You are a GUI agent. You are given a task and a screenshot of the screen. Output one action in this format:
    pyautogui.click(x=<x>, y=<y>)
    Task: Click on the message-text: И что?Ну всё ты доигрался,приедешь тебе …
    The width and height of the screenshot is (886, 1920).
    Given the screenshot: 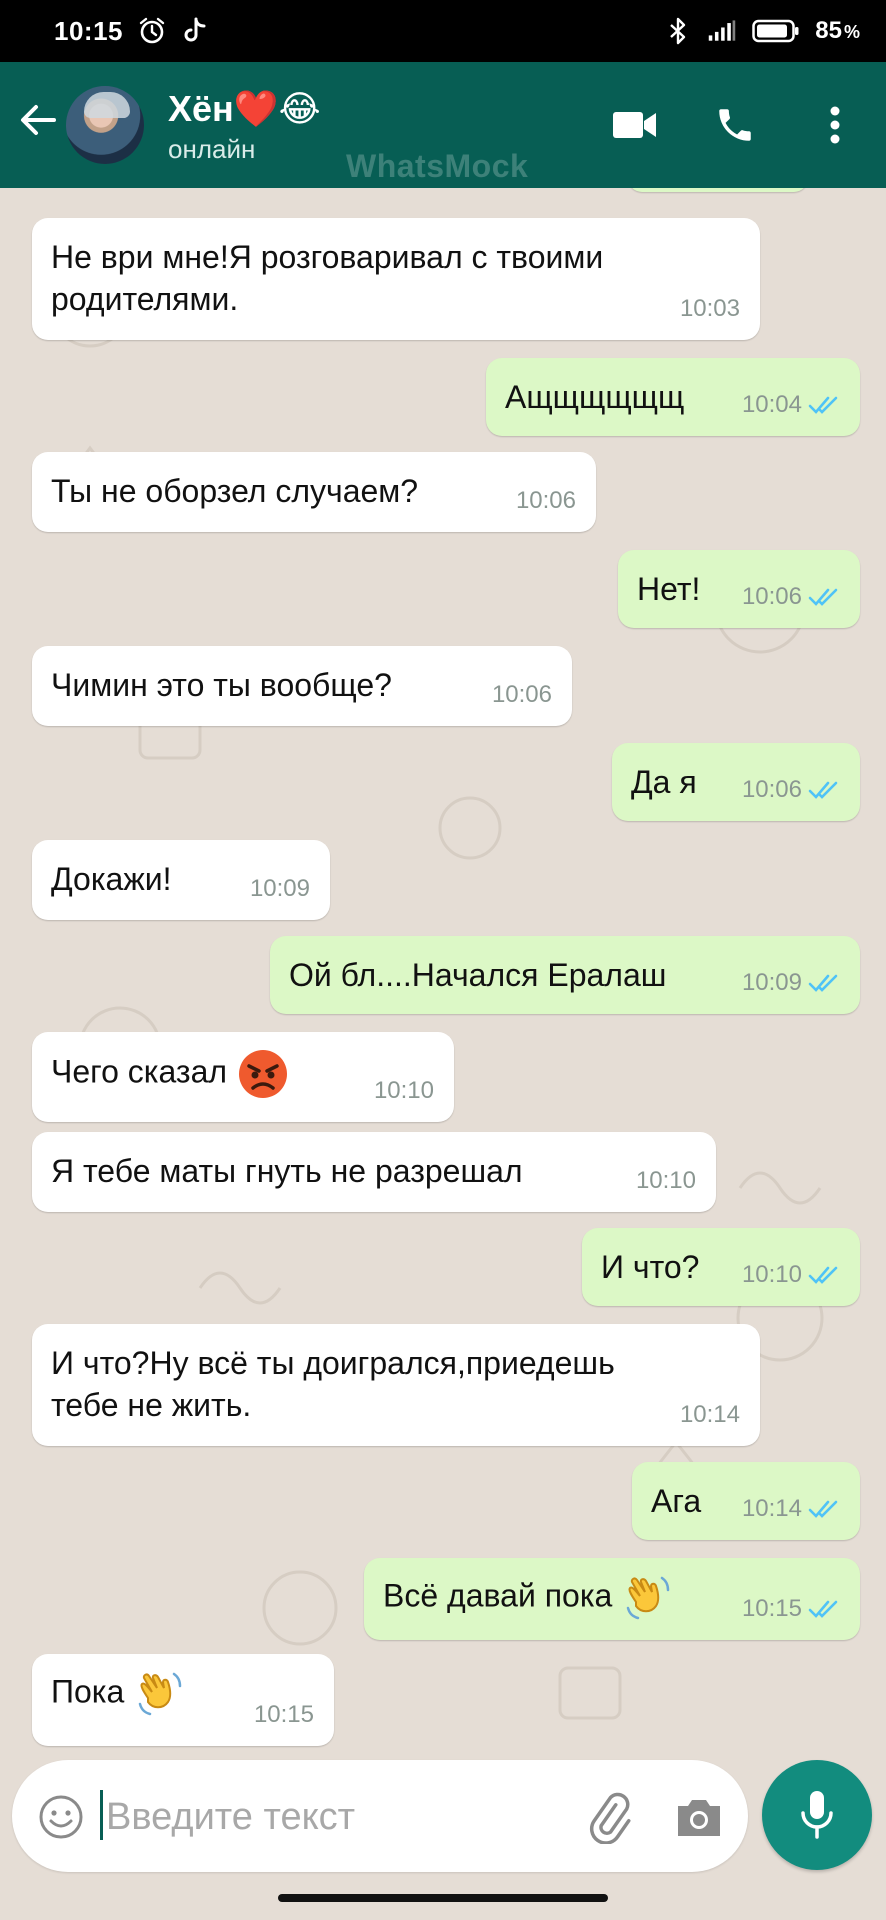 What is the action you would take?
    pyautogui.click(x=333, y=1384)
    